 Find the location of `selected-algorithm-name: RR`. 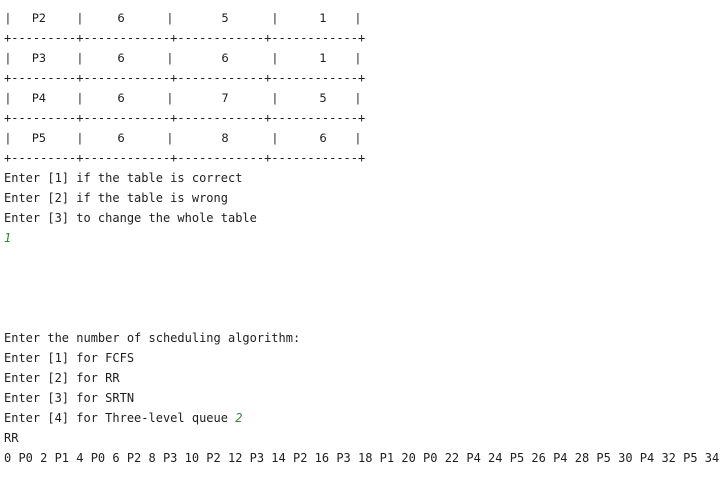

selected-algorithm-name: RR is located at coordinates (11, 438).